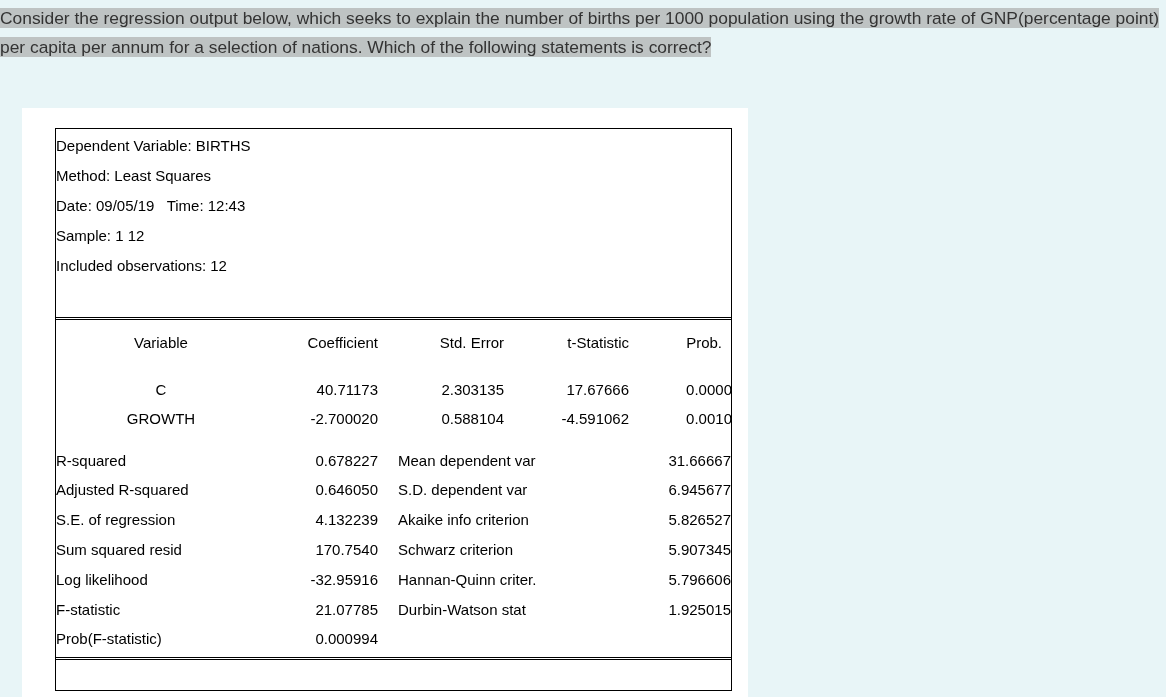 This screenshot has height=697, width=1166. Describe the element at coordinates (467, 460) in the screenshot. I see `stat-label: Mean dependent var` at that location.